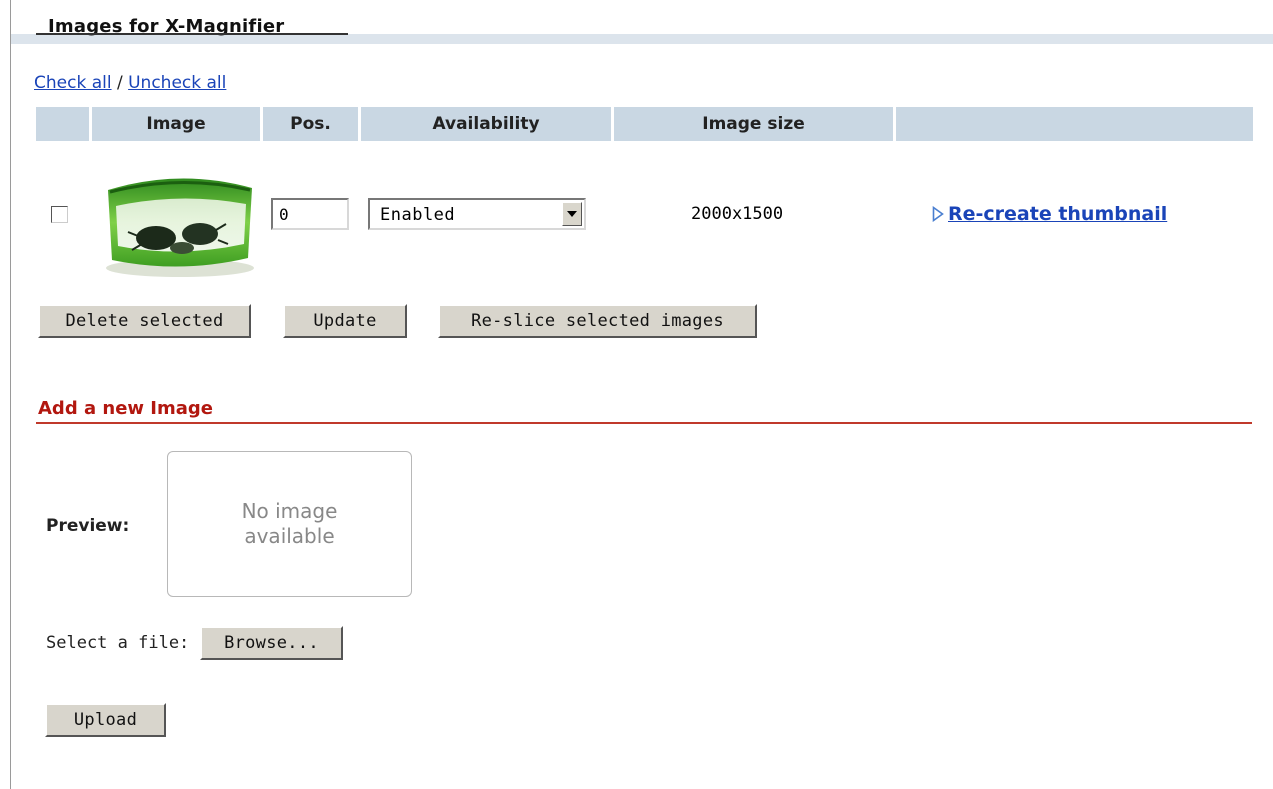 This screenshot has height=789, width=1273. What do you see at coordinates (597, 321) in the screenshot?
I see `reslice-selected-button: Re-slice selected images` at bounding box center [597, 321].